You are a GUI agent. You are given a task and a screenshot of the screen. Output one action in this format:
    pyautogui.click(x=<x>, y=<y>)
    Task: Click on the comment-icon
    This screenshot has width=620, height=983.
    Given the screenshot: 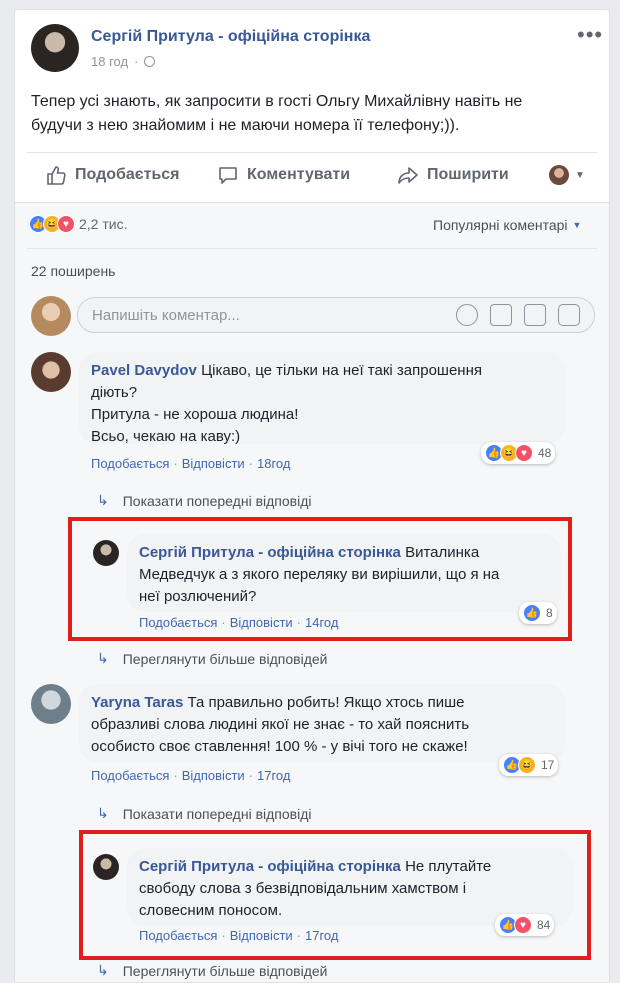 What is the action you would take?
    pyautogui.click(x=228, y=175)
    